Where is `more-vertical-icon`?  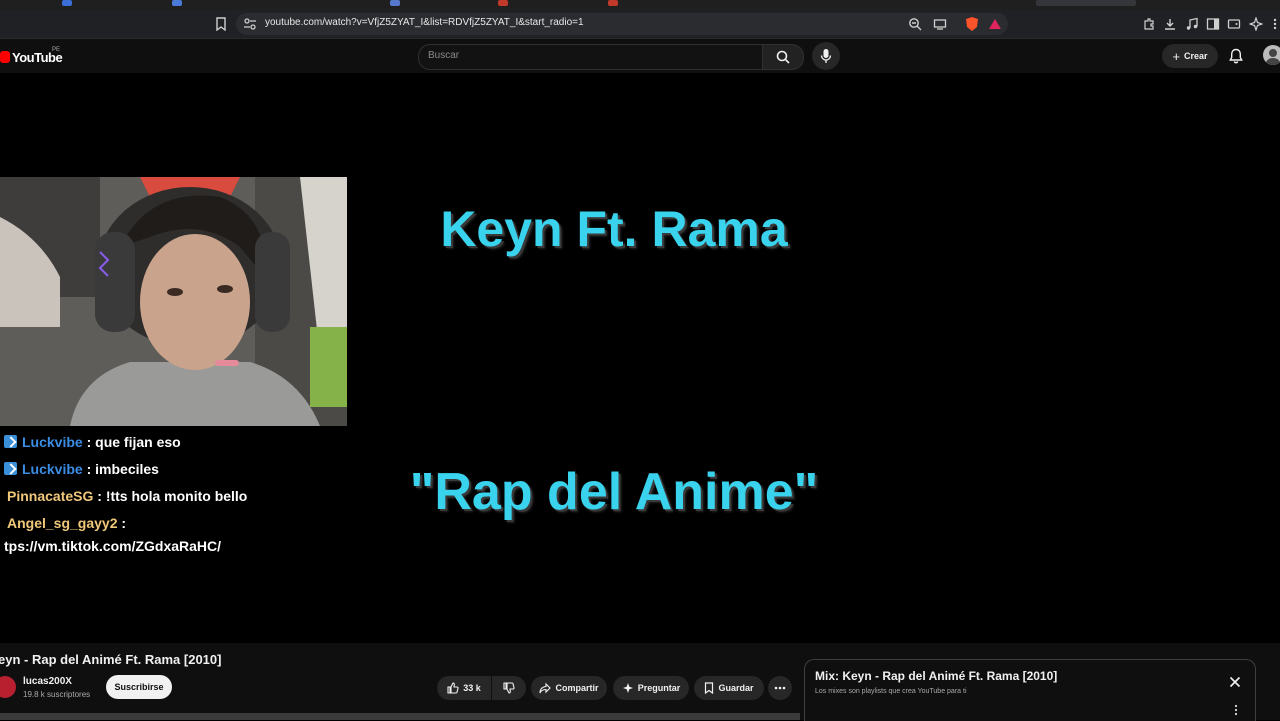 more-vertical-icon is located at coordinates (1236, 710).